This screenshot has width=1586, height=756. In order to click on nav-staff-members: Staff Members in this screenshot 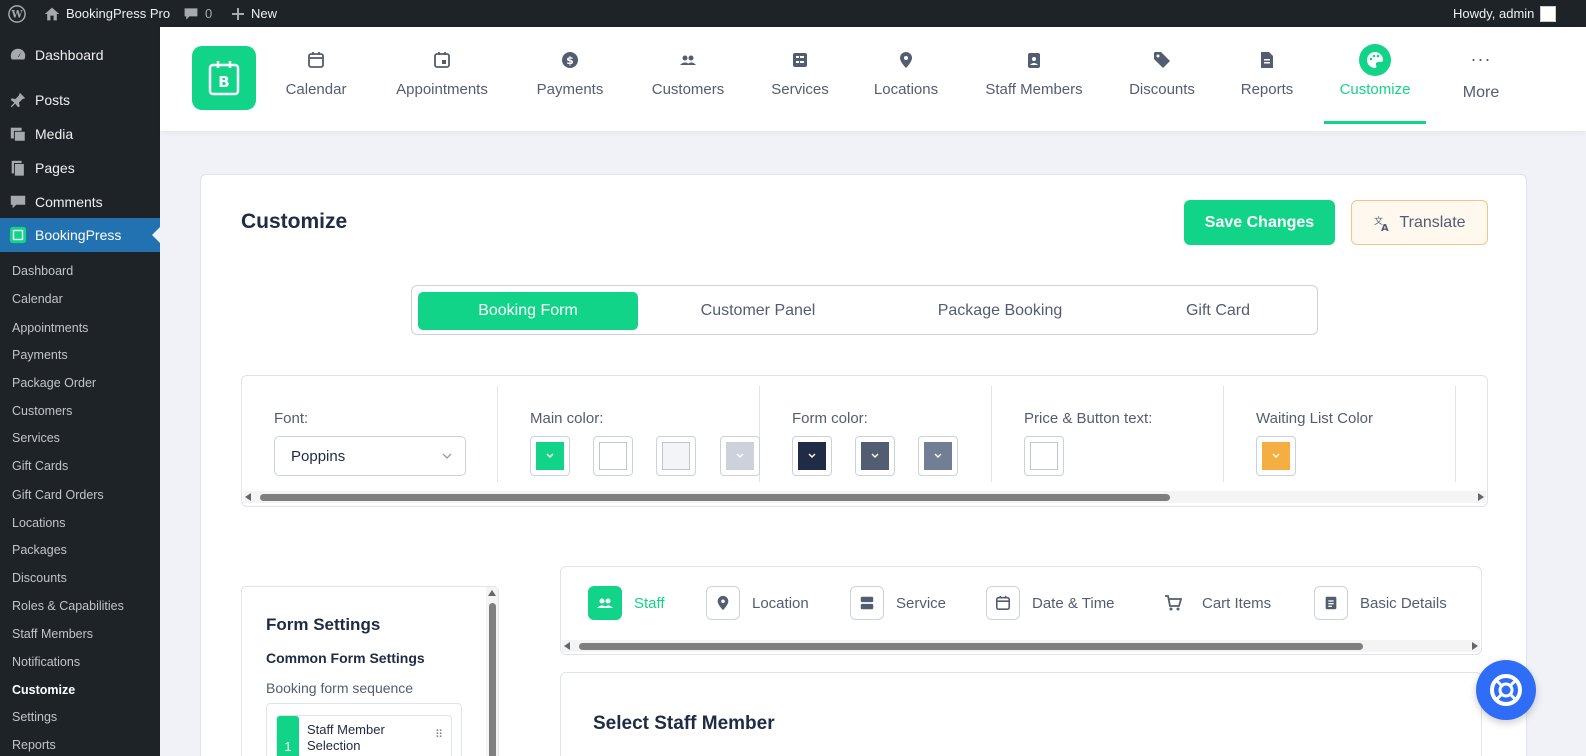, I will do `click(1034, 79)`.